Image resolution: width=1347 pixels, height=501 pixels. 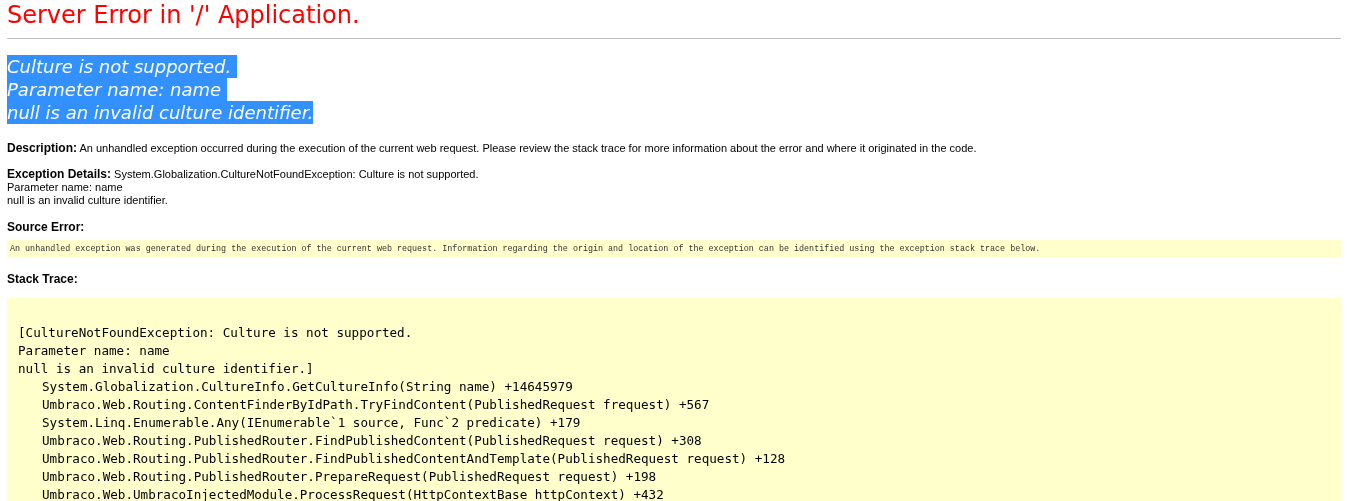 What do you see at coordinates (42, 279) in the screenshot?
I see `section-label: Stack Trace:` at bounding box center [42, 279].